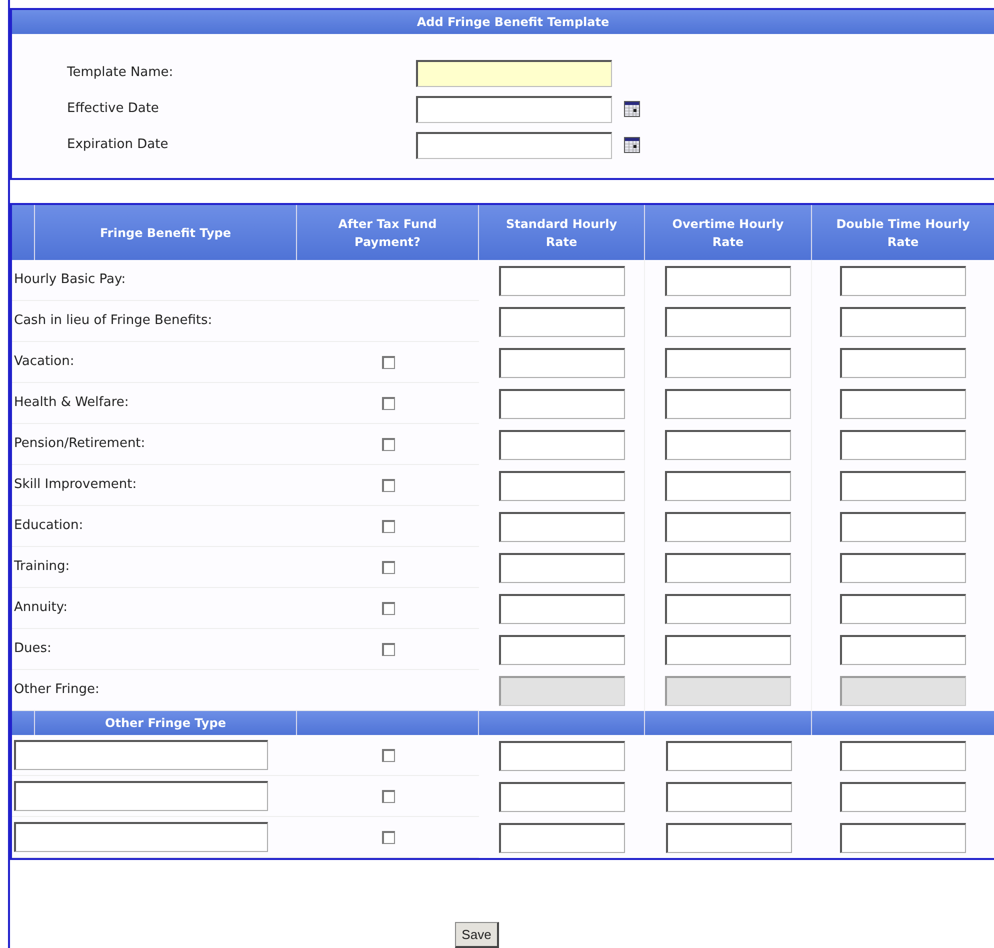 Image resolution: width=994 pixels, height=948 pixels. What do you see at coordinates (120, 73) in the screenshot?
I see `field-label: Template Name:` at bounding box center [120, 73].